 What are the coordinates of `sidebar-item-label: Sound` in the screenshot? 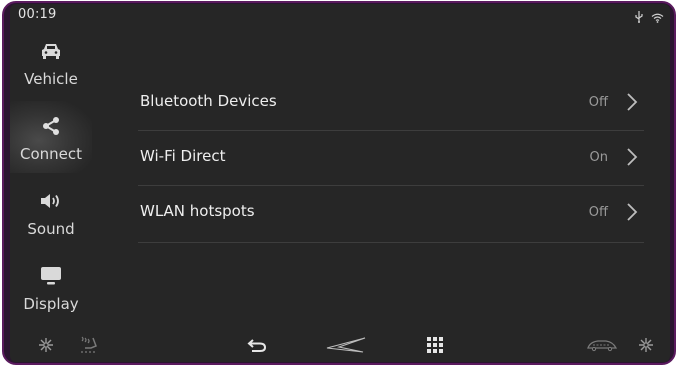 It's located at (51, 229).